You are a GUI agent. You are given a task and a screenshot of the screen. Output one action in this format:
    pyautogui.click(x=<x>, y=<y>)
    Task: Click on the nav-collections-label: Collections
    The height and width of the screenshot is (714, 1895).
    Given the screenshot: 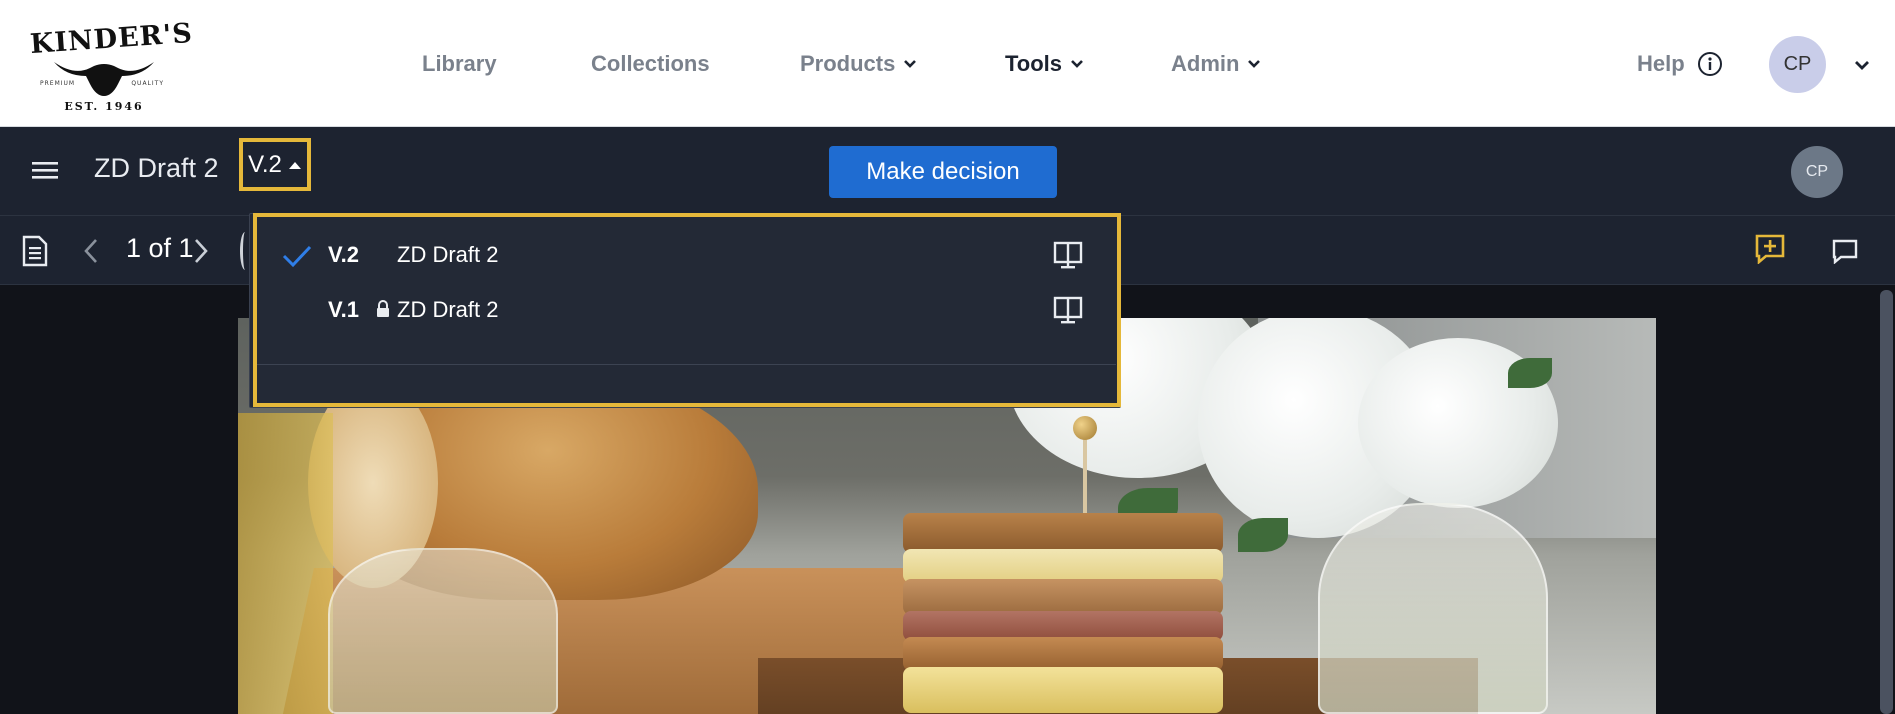 What is the action you would take?
    pyautogui.click(x=650, y=63)
    